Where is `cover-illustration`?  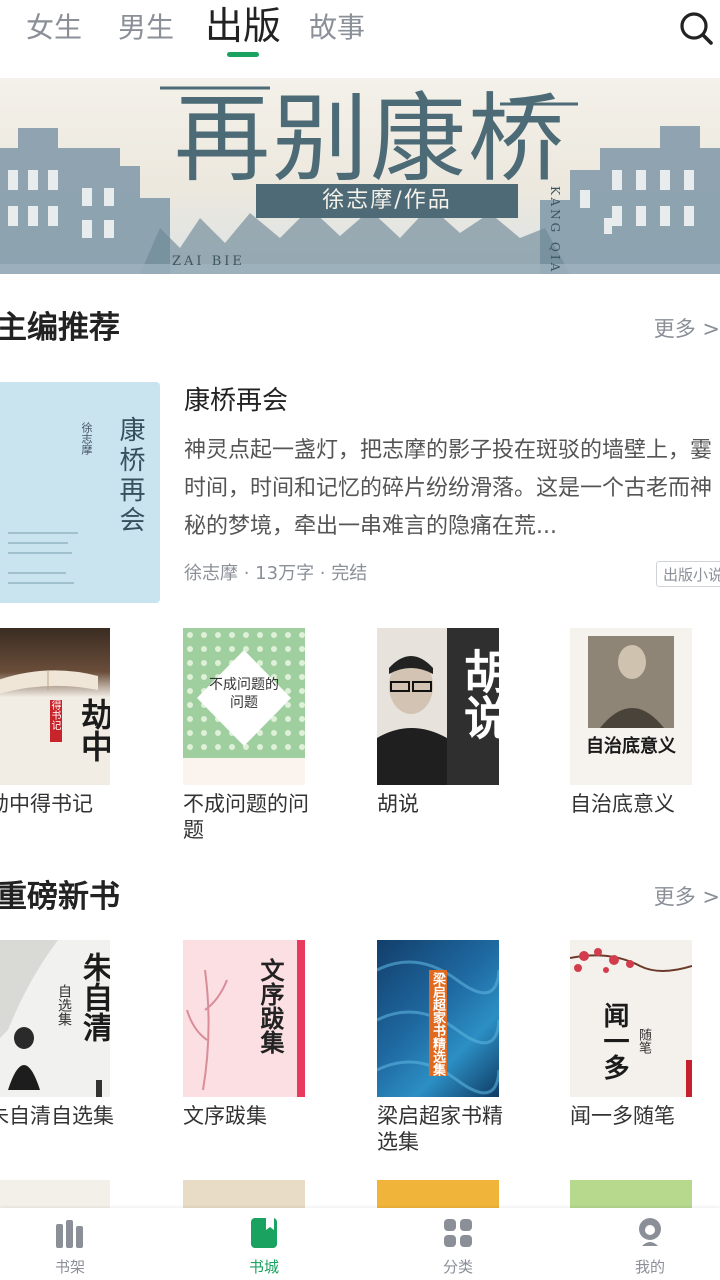 cover-illustration is located at coordinates (245, 1018).